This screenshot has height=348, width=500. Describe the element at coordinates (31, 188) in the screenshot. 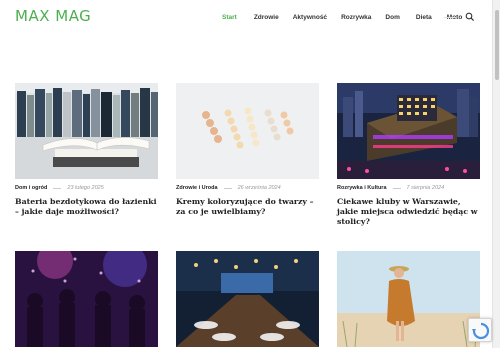

I see `post-category: Dom i ogród` at that location.